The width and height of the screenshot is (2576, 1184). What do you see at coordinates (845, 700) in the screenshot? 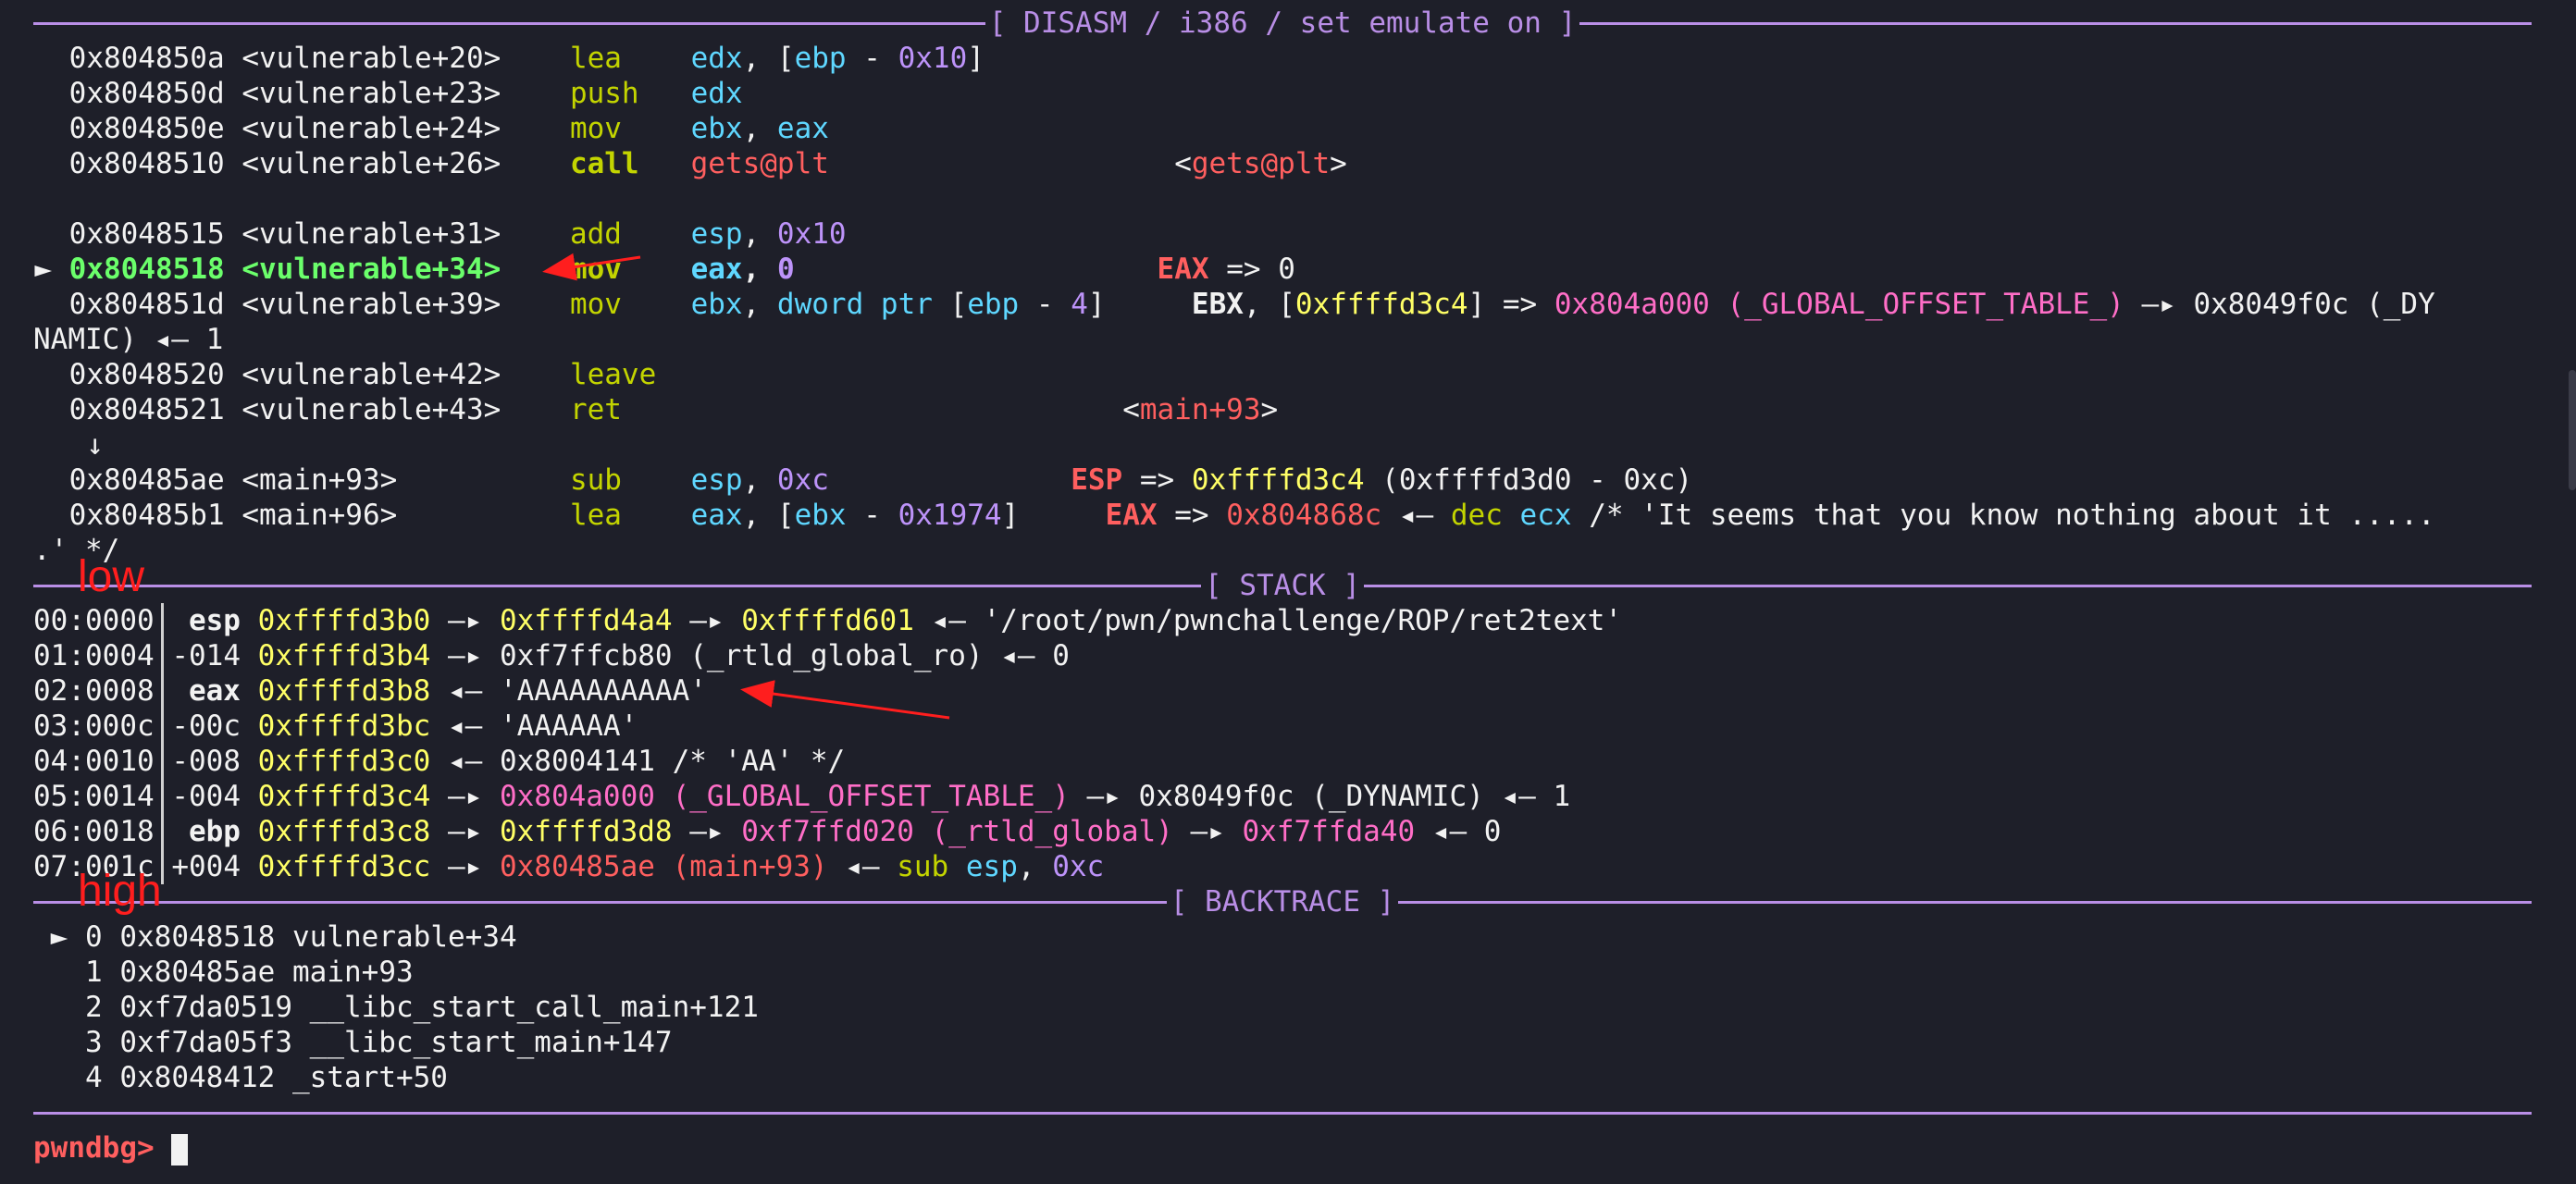
I see `annotation-arrow-buffer` at bounding box center [845, 700].